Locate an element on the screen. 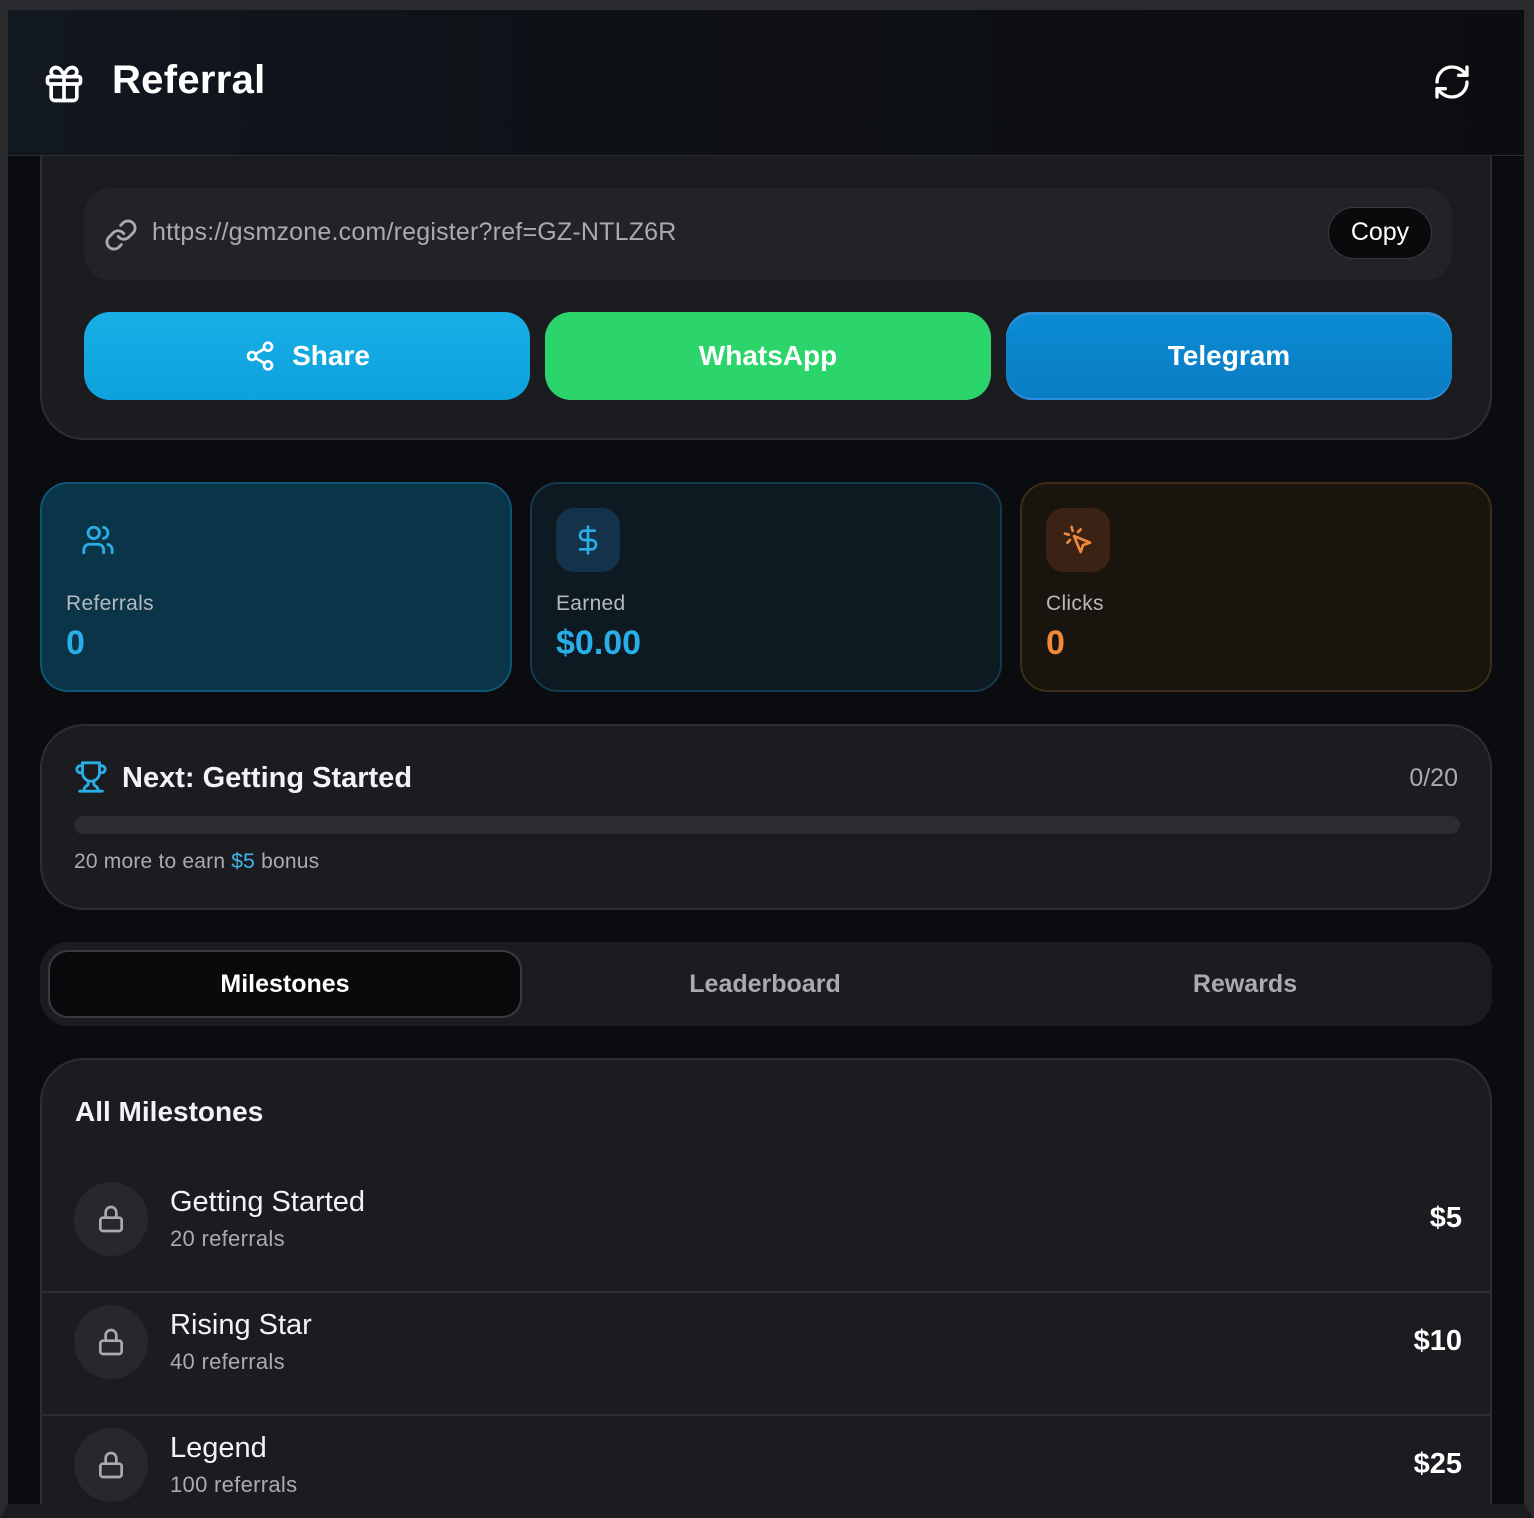 The height and width of the screenshot is (1518, 1534). milestone-reward: $25 is located at coordinates (1437, 1464).